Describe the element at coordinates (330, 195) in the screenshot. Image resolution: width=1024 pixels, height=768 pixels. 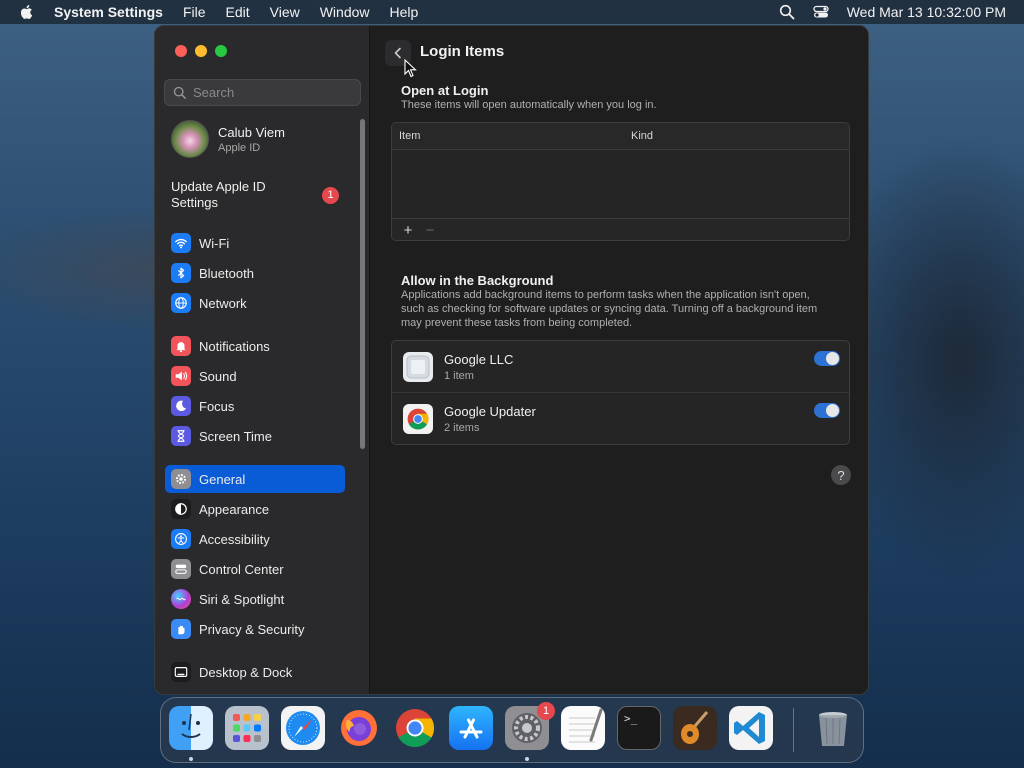
I see `notification-badge: 1` at that location.